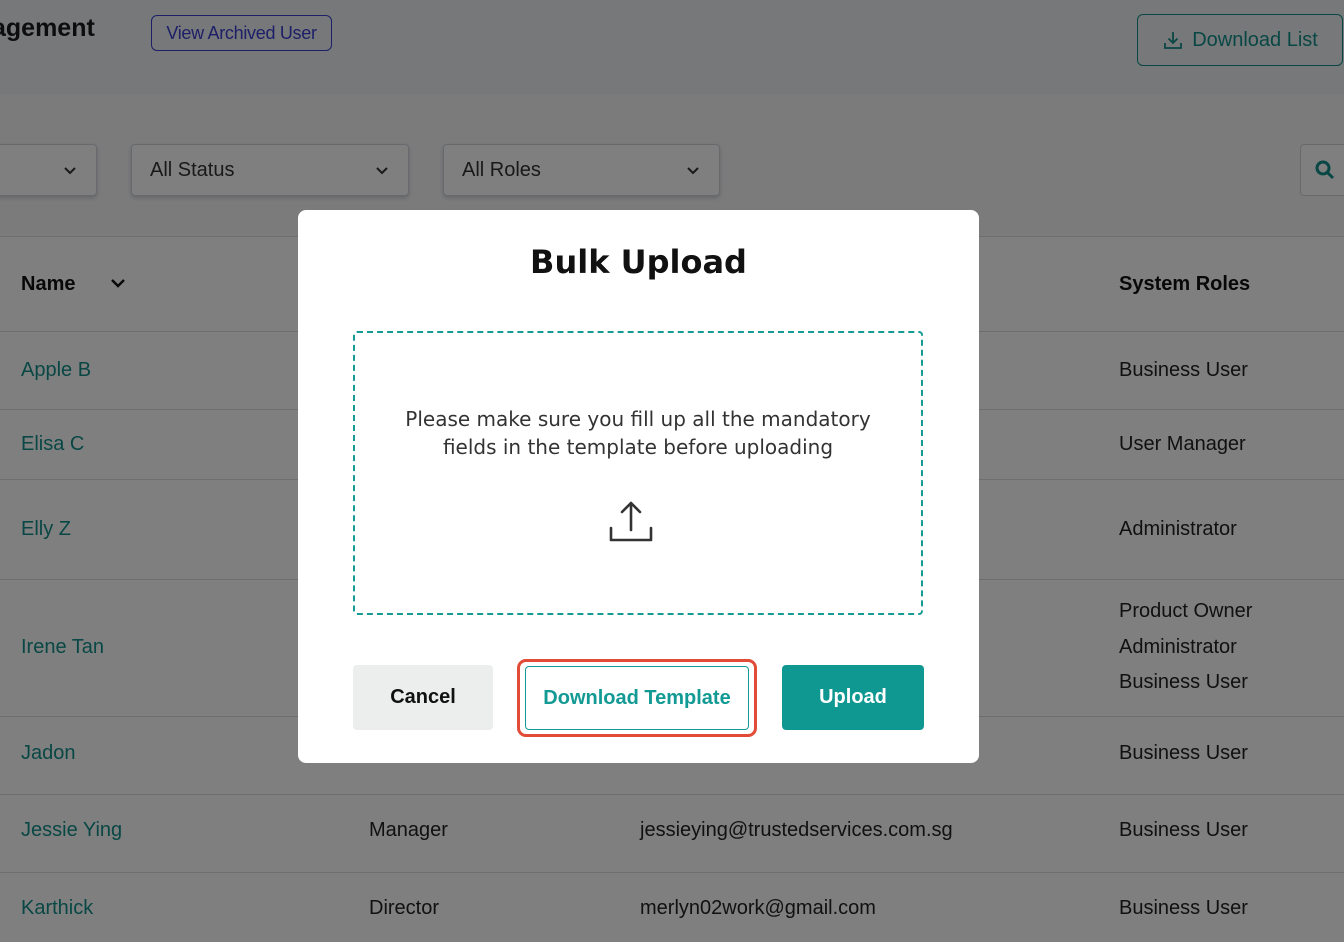 This screenshot has height=942, width=1344. Describe the element at coordinates (638, 447) in the screenshot. I see `dropzone-text-line2: fields in the template before uploading` at that location.